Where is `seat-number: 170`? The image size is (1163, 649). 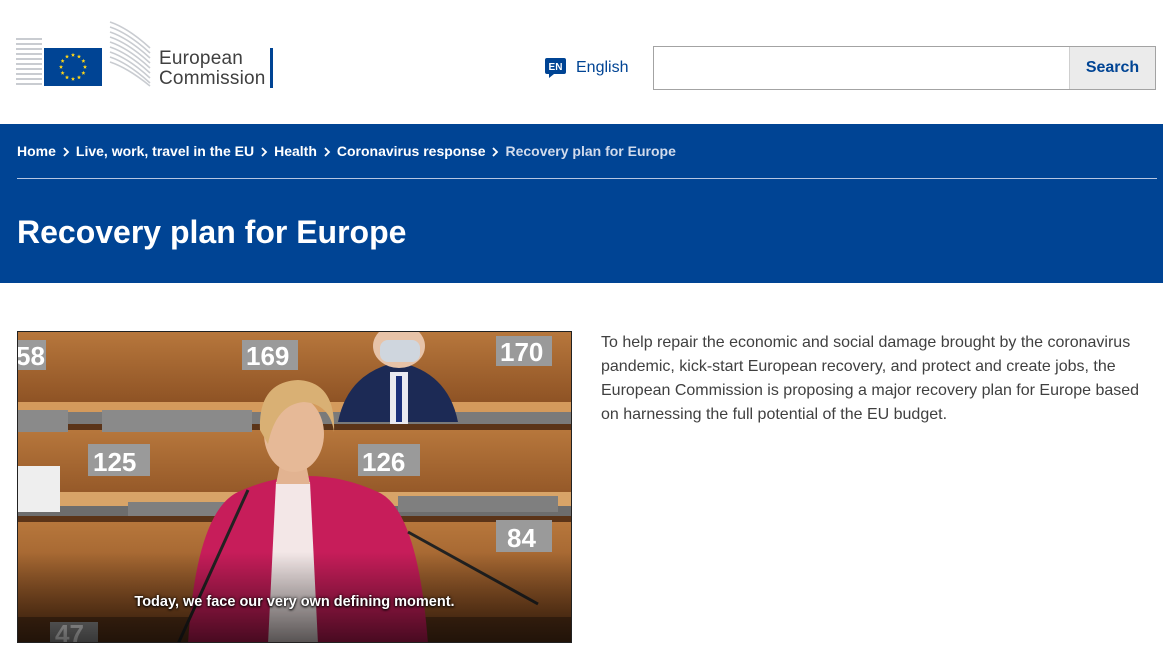
seat-number: 170 is located at coordinates (521, 352).